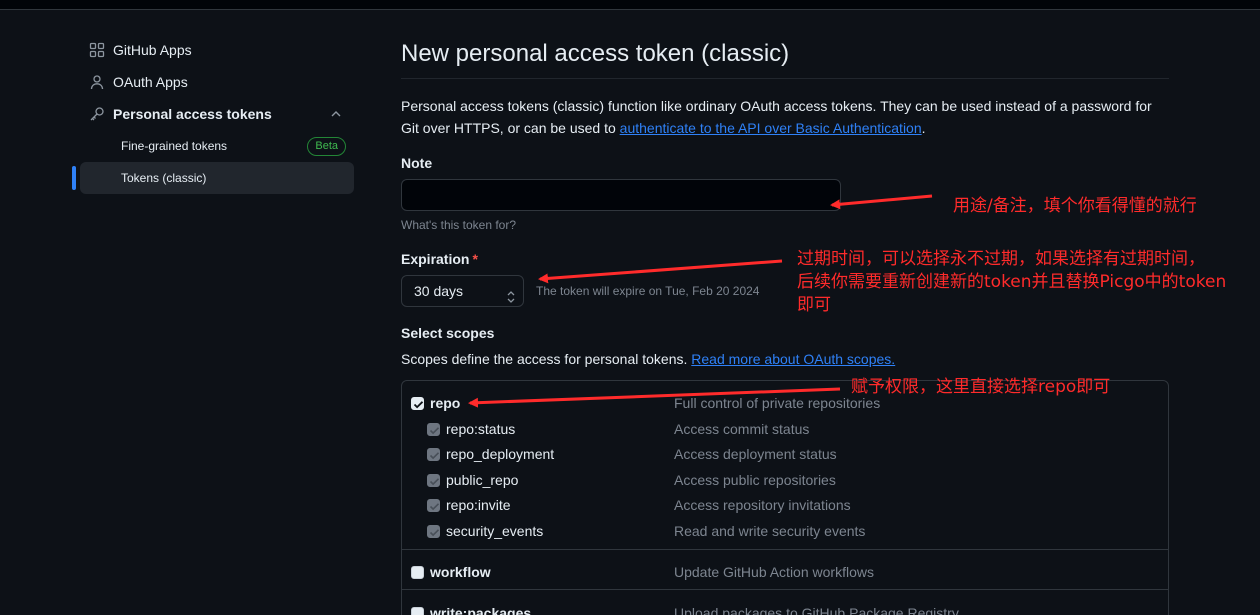 The height and width of the screenshot is (615, 1260). What do you see at coordinates (417, 403) in the screenshot?
I see `scope-checkbox-repo` at bounding box center [417, 403].